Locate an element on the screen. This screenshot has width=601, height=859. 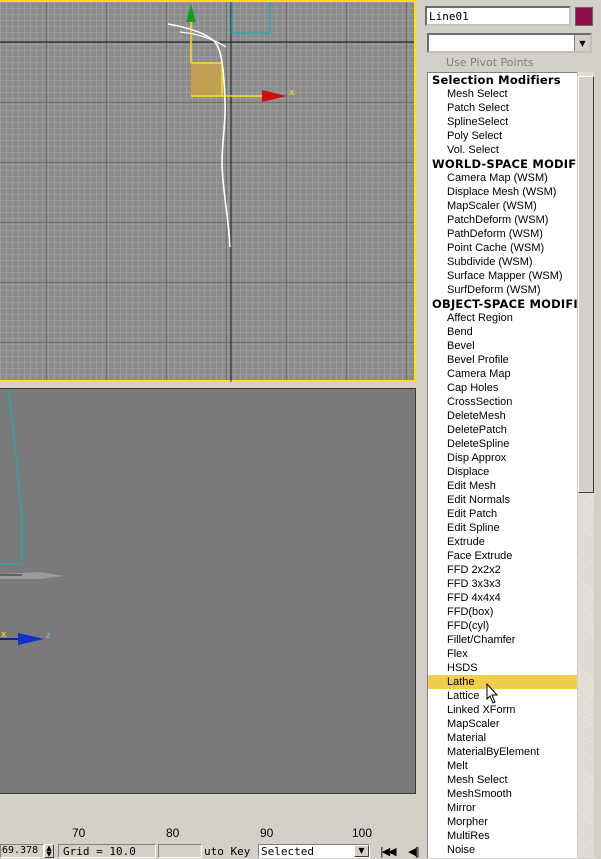
modifier-list-item: Cap Holes is located at coordinates (502, 388).